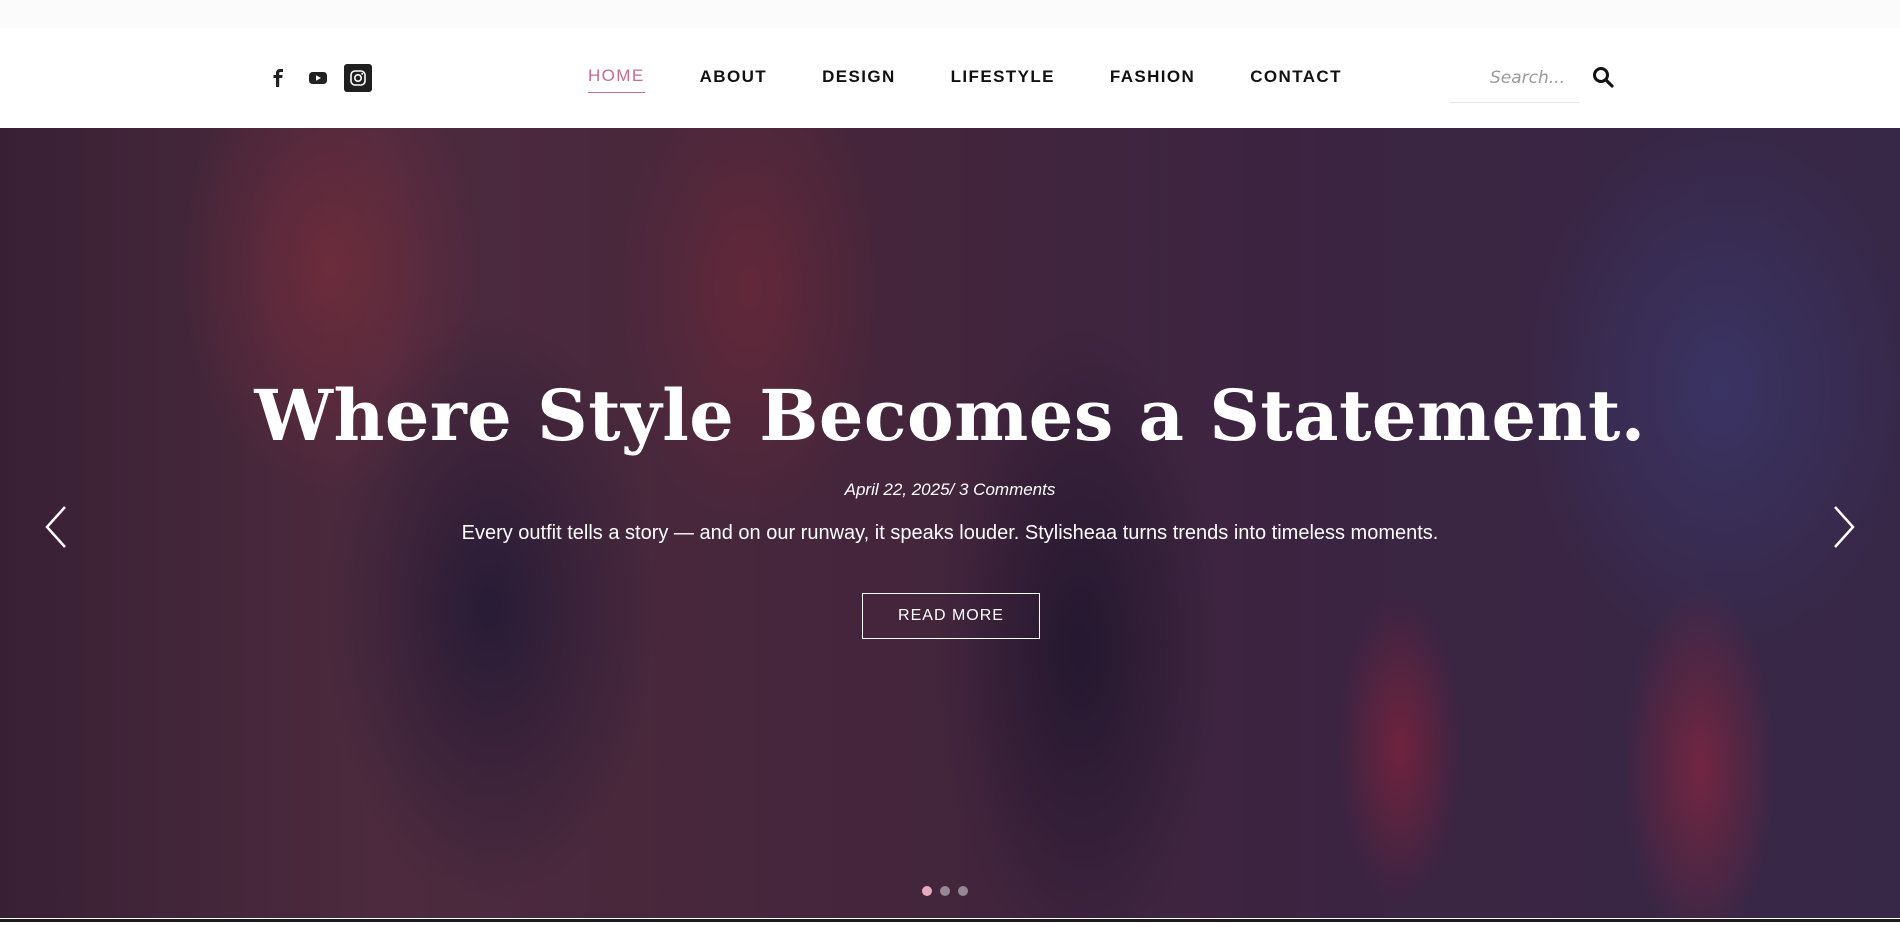  What do you see at coordinates (1296, 80) in the screenshot?
I see `nav-contact: CONTACT` at bounding box center [1296, 80].